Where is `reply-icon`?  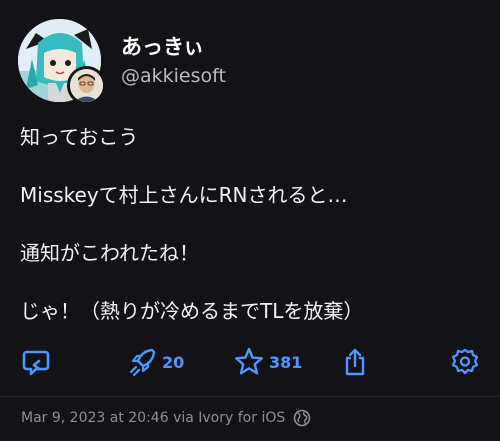 reply-icon is located at coordinates (36, 363).